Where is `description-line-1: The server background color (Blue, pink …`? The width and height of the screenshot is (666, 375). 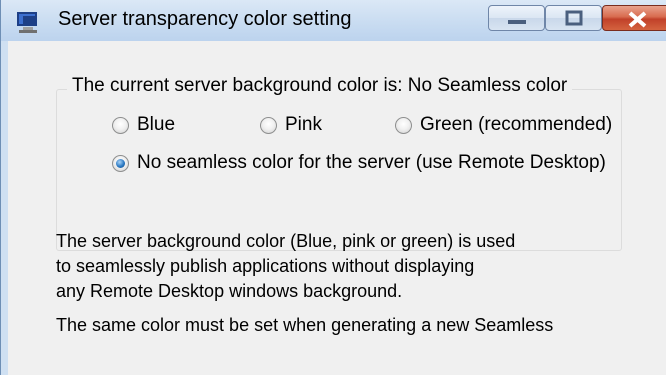
description-line-1: The server background color (Blue, pink … is located at coordinates (286, 241).